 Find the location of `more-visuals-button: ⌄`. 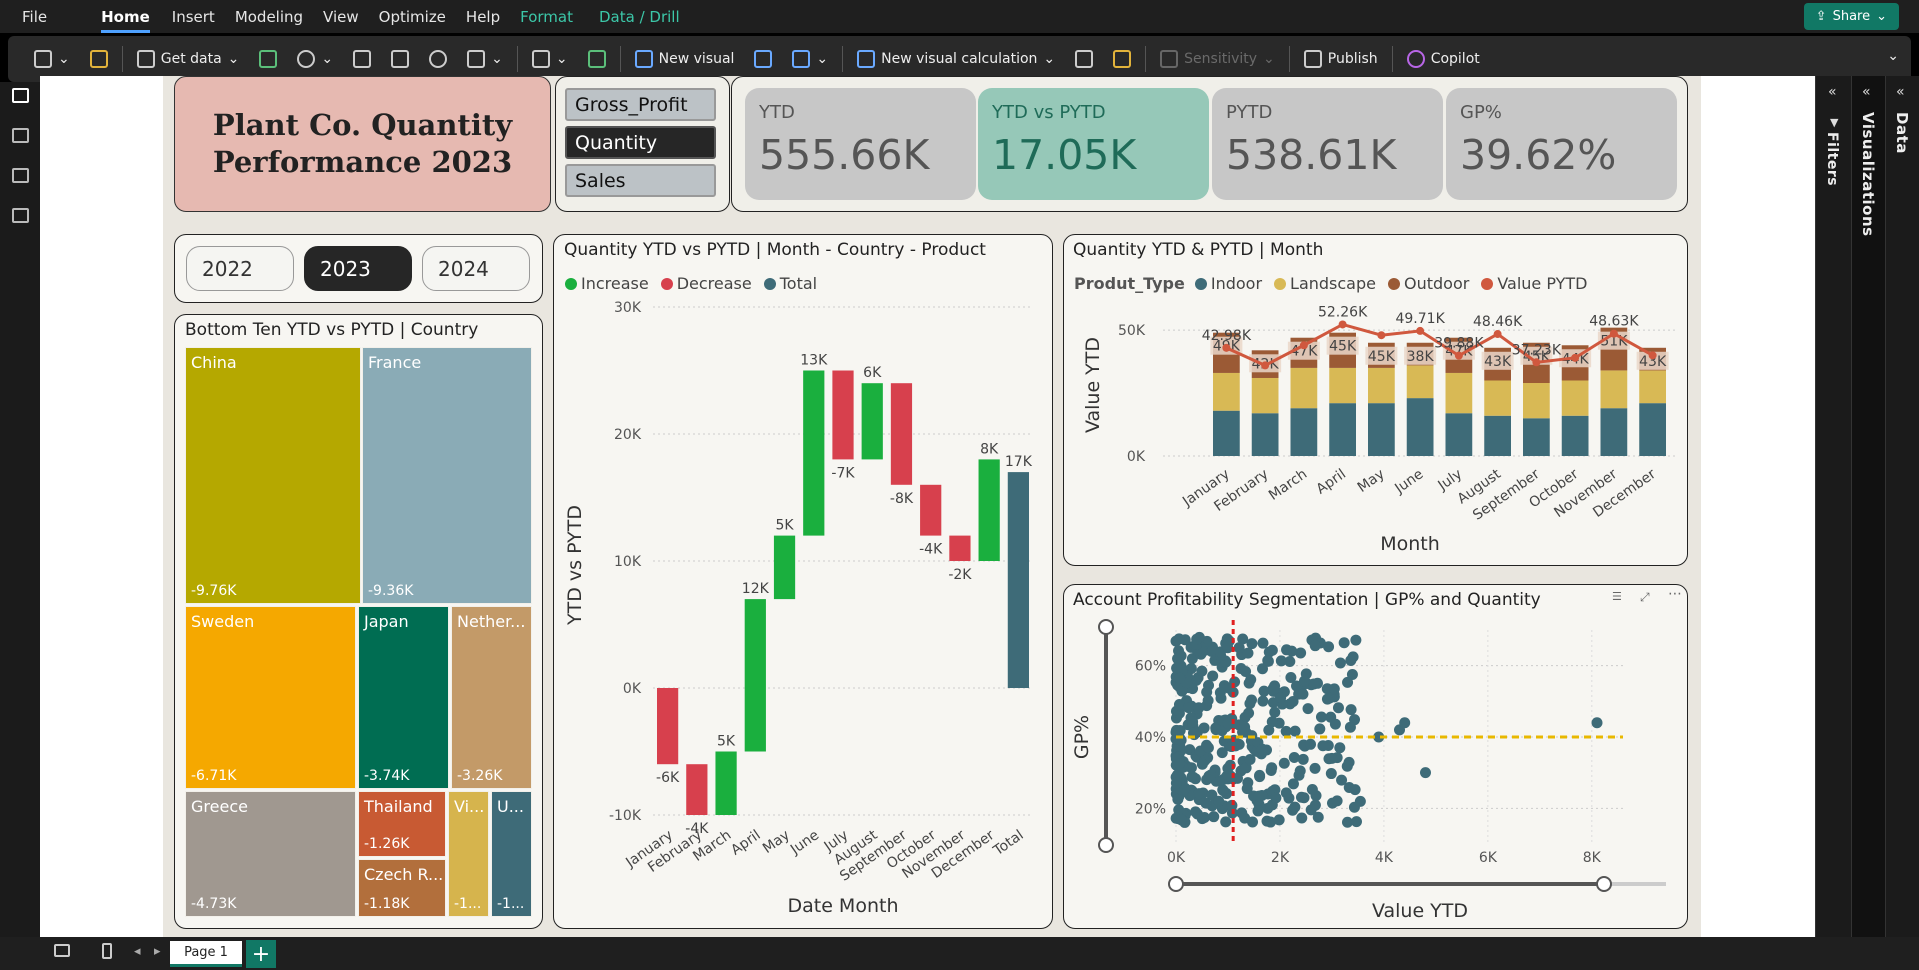

more-visuals-button: ⌄ is located at coordinates (810, 59).